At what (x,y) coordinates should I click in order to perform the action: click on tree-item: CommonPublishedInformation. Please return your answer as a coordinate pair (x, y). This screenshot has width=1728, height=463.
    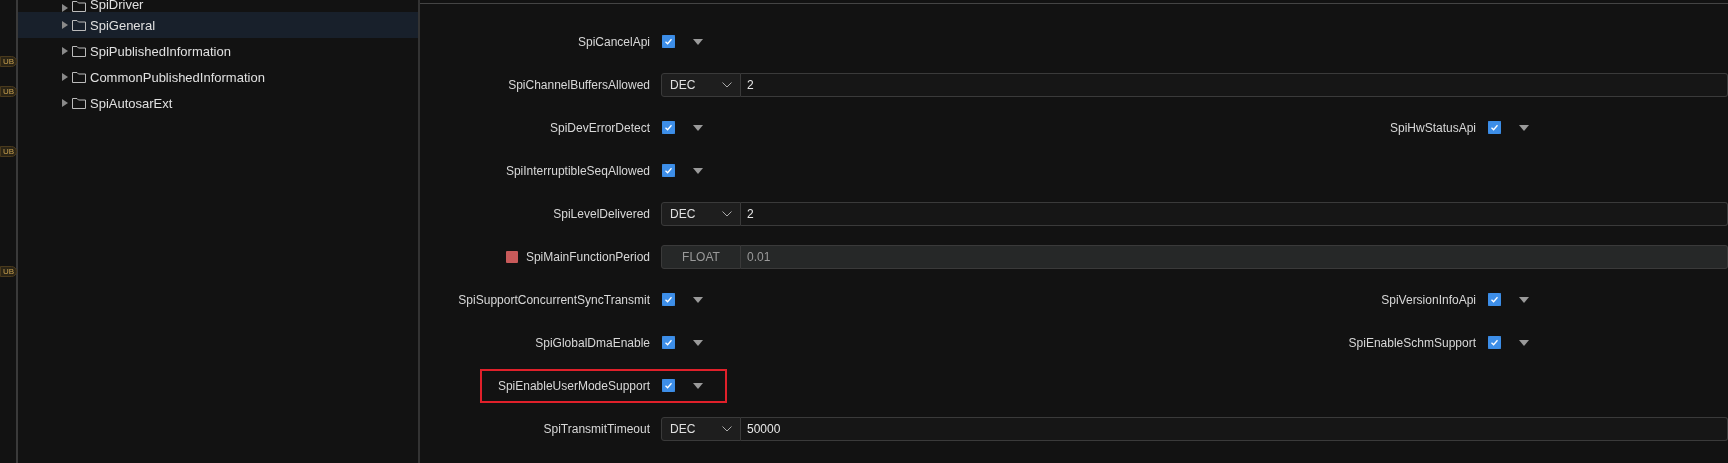
    Looking at the image, I should click on (218, 77).